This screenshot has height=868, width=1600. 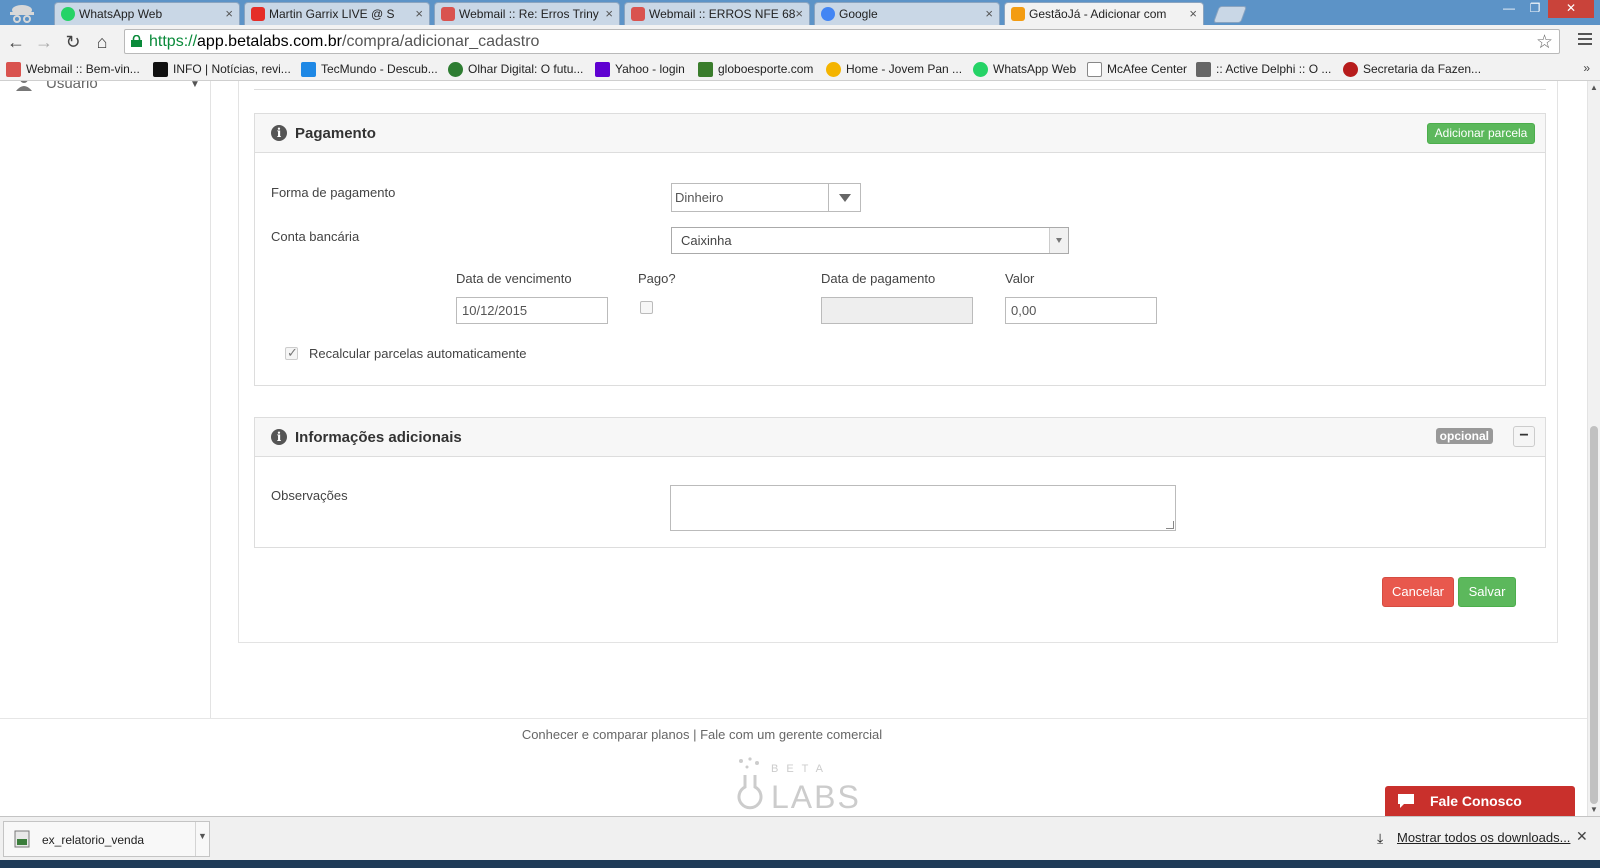 What do you see at coordinates (514, 278) in the screenshot?
I see `due-date-label: Data de vencimento` at bounding box center [514, 278].